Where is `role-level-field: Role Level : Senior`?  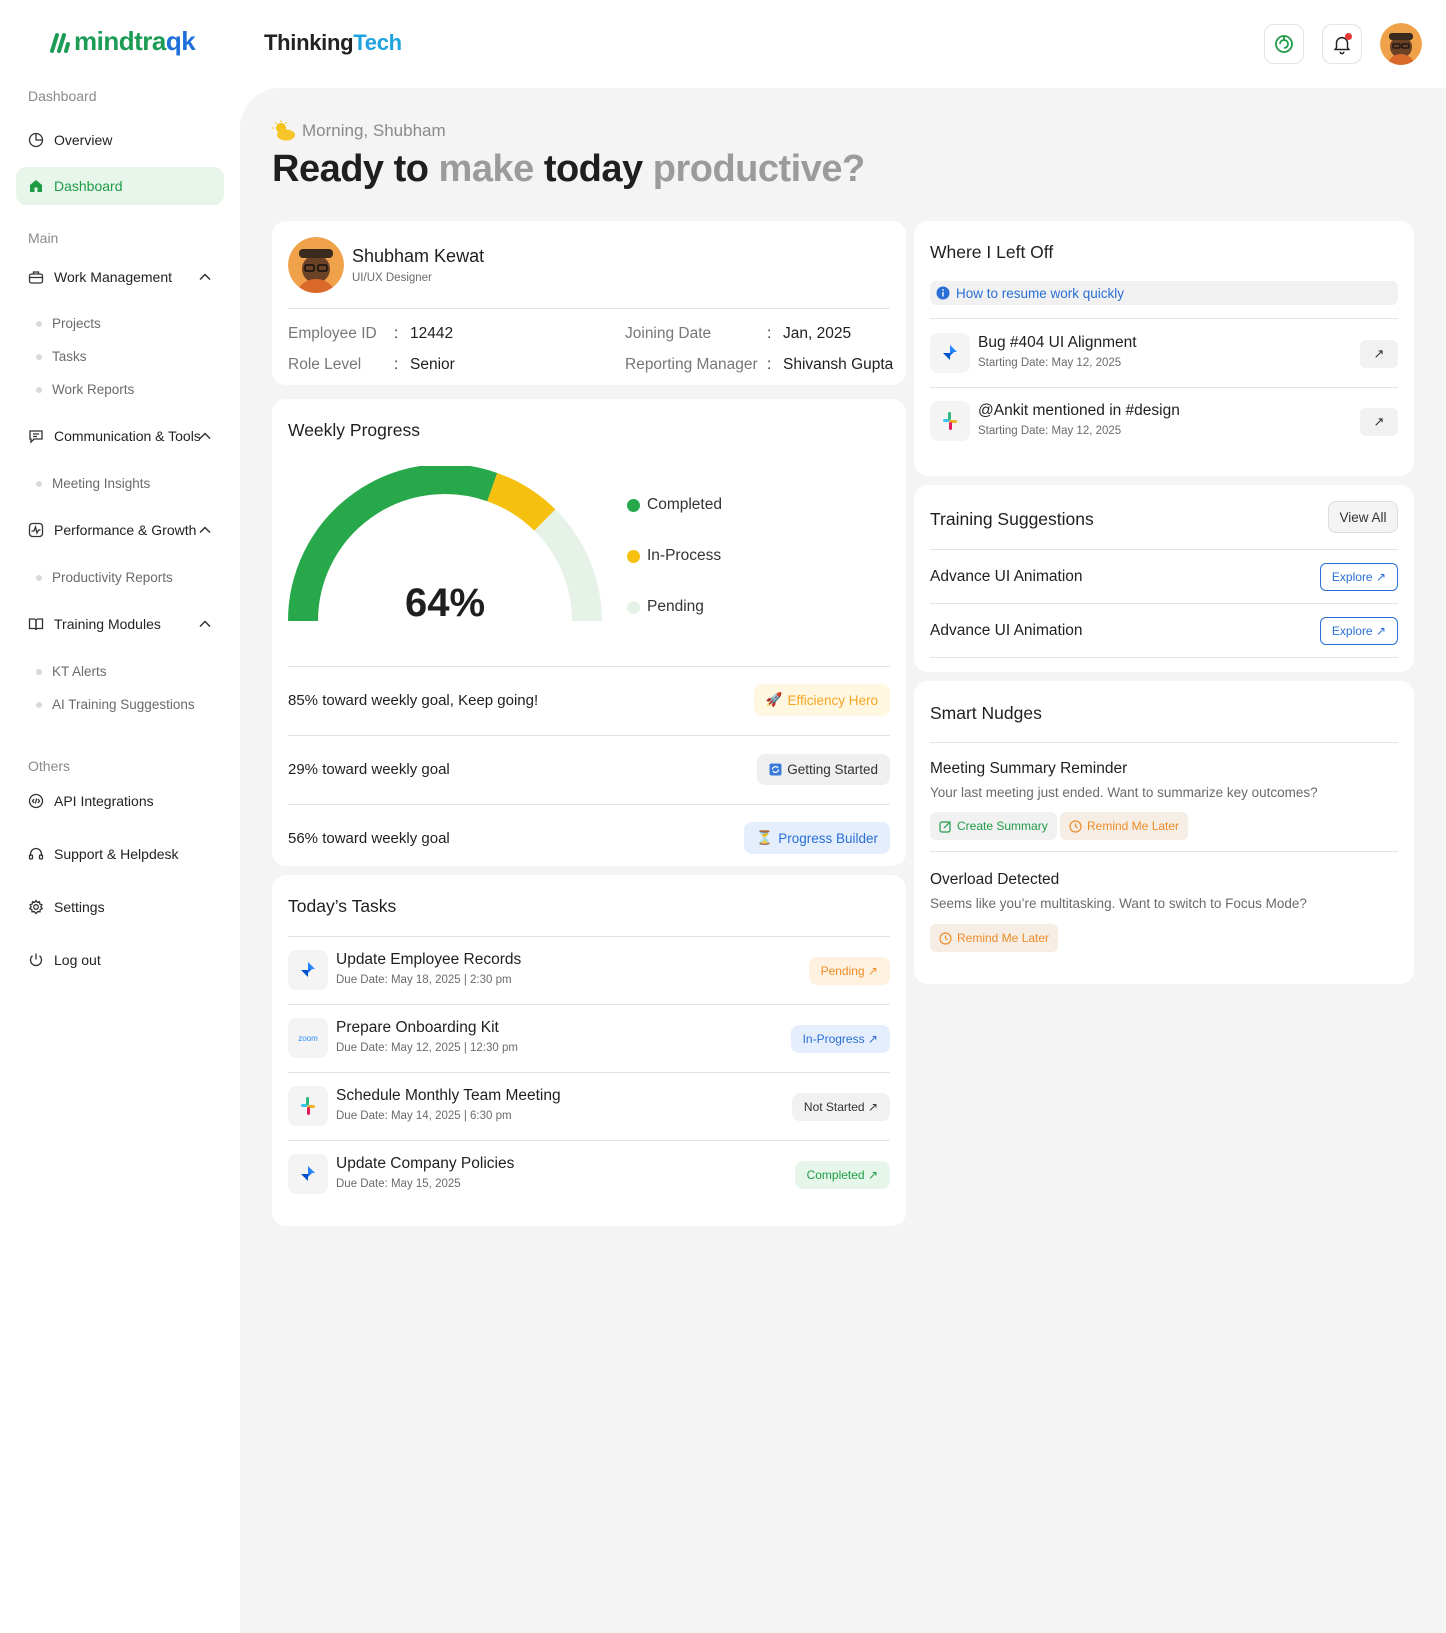
role-level-field: Role Level : Senior is located at coordinates (371, 365).